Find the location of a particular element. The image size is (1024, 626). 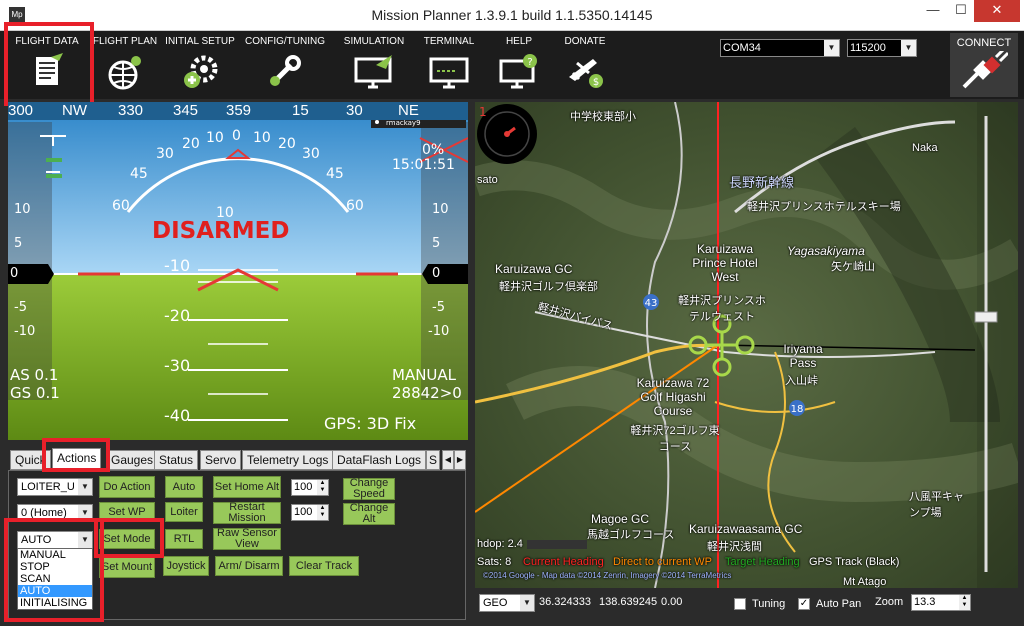

heading-tick: 345 is located at coordinates (186, 110).